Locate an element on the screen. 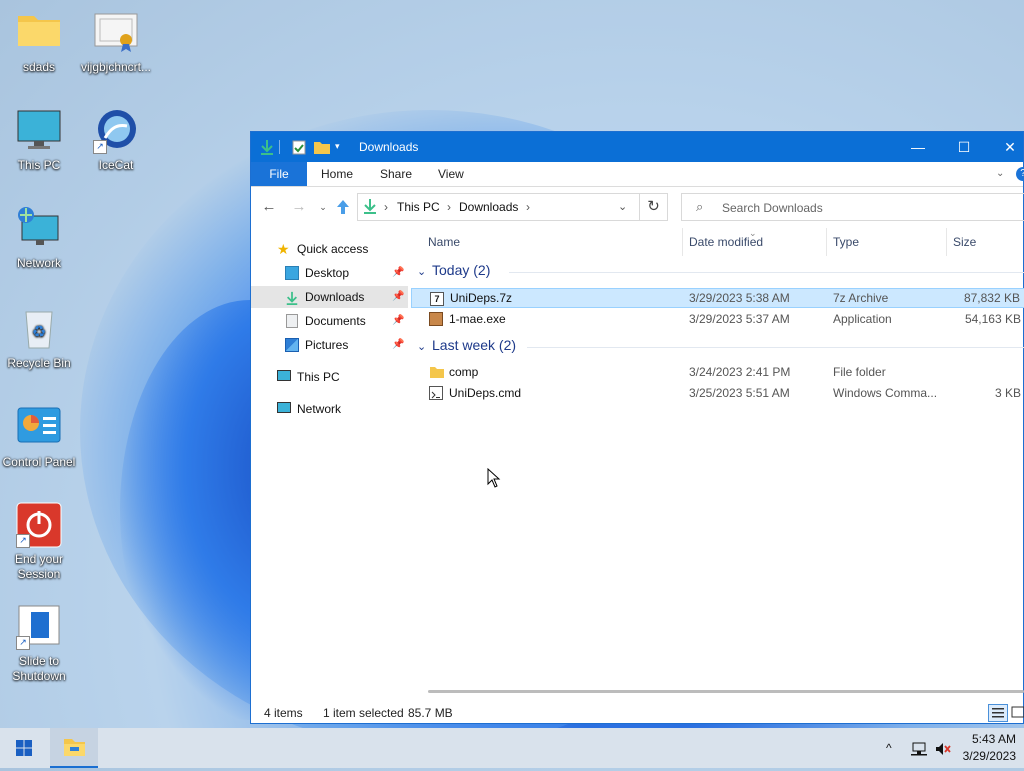  clock-time: 5:43 AM is located at coordinates (993, 739).